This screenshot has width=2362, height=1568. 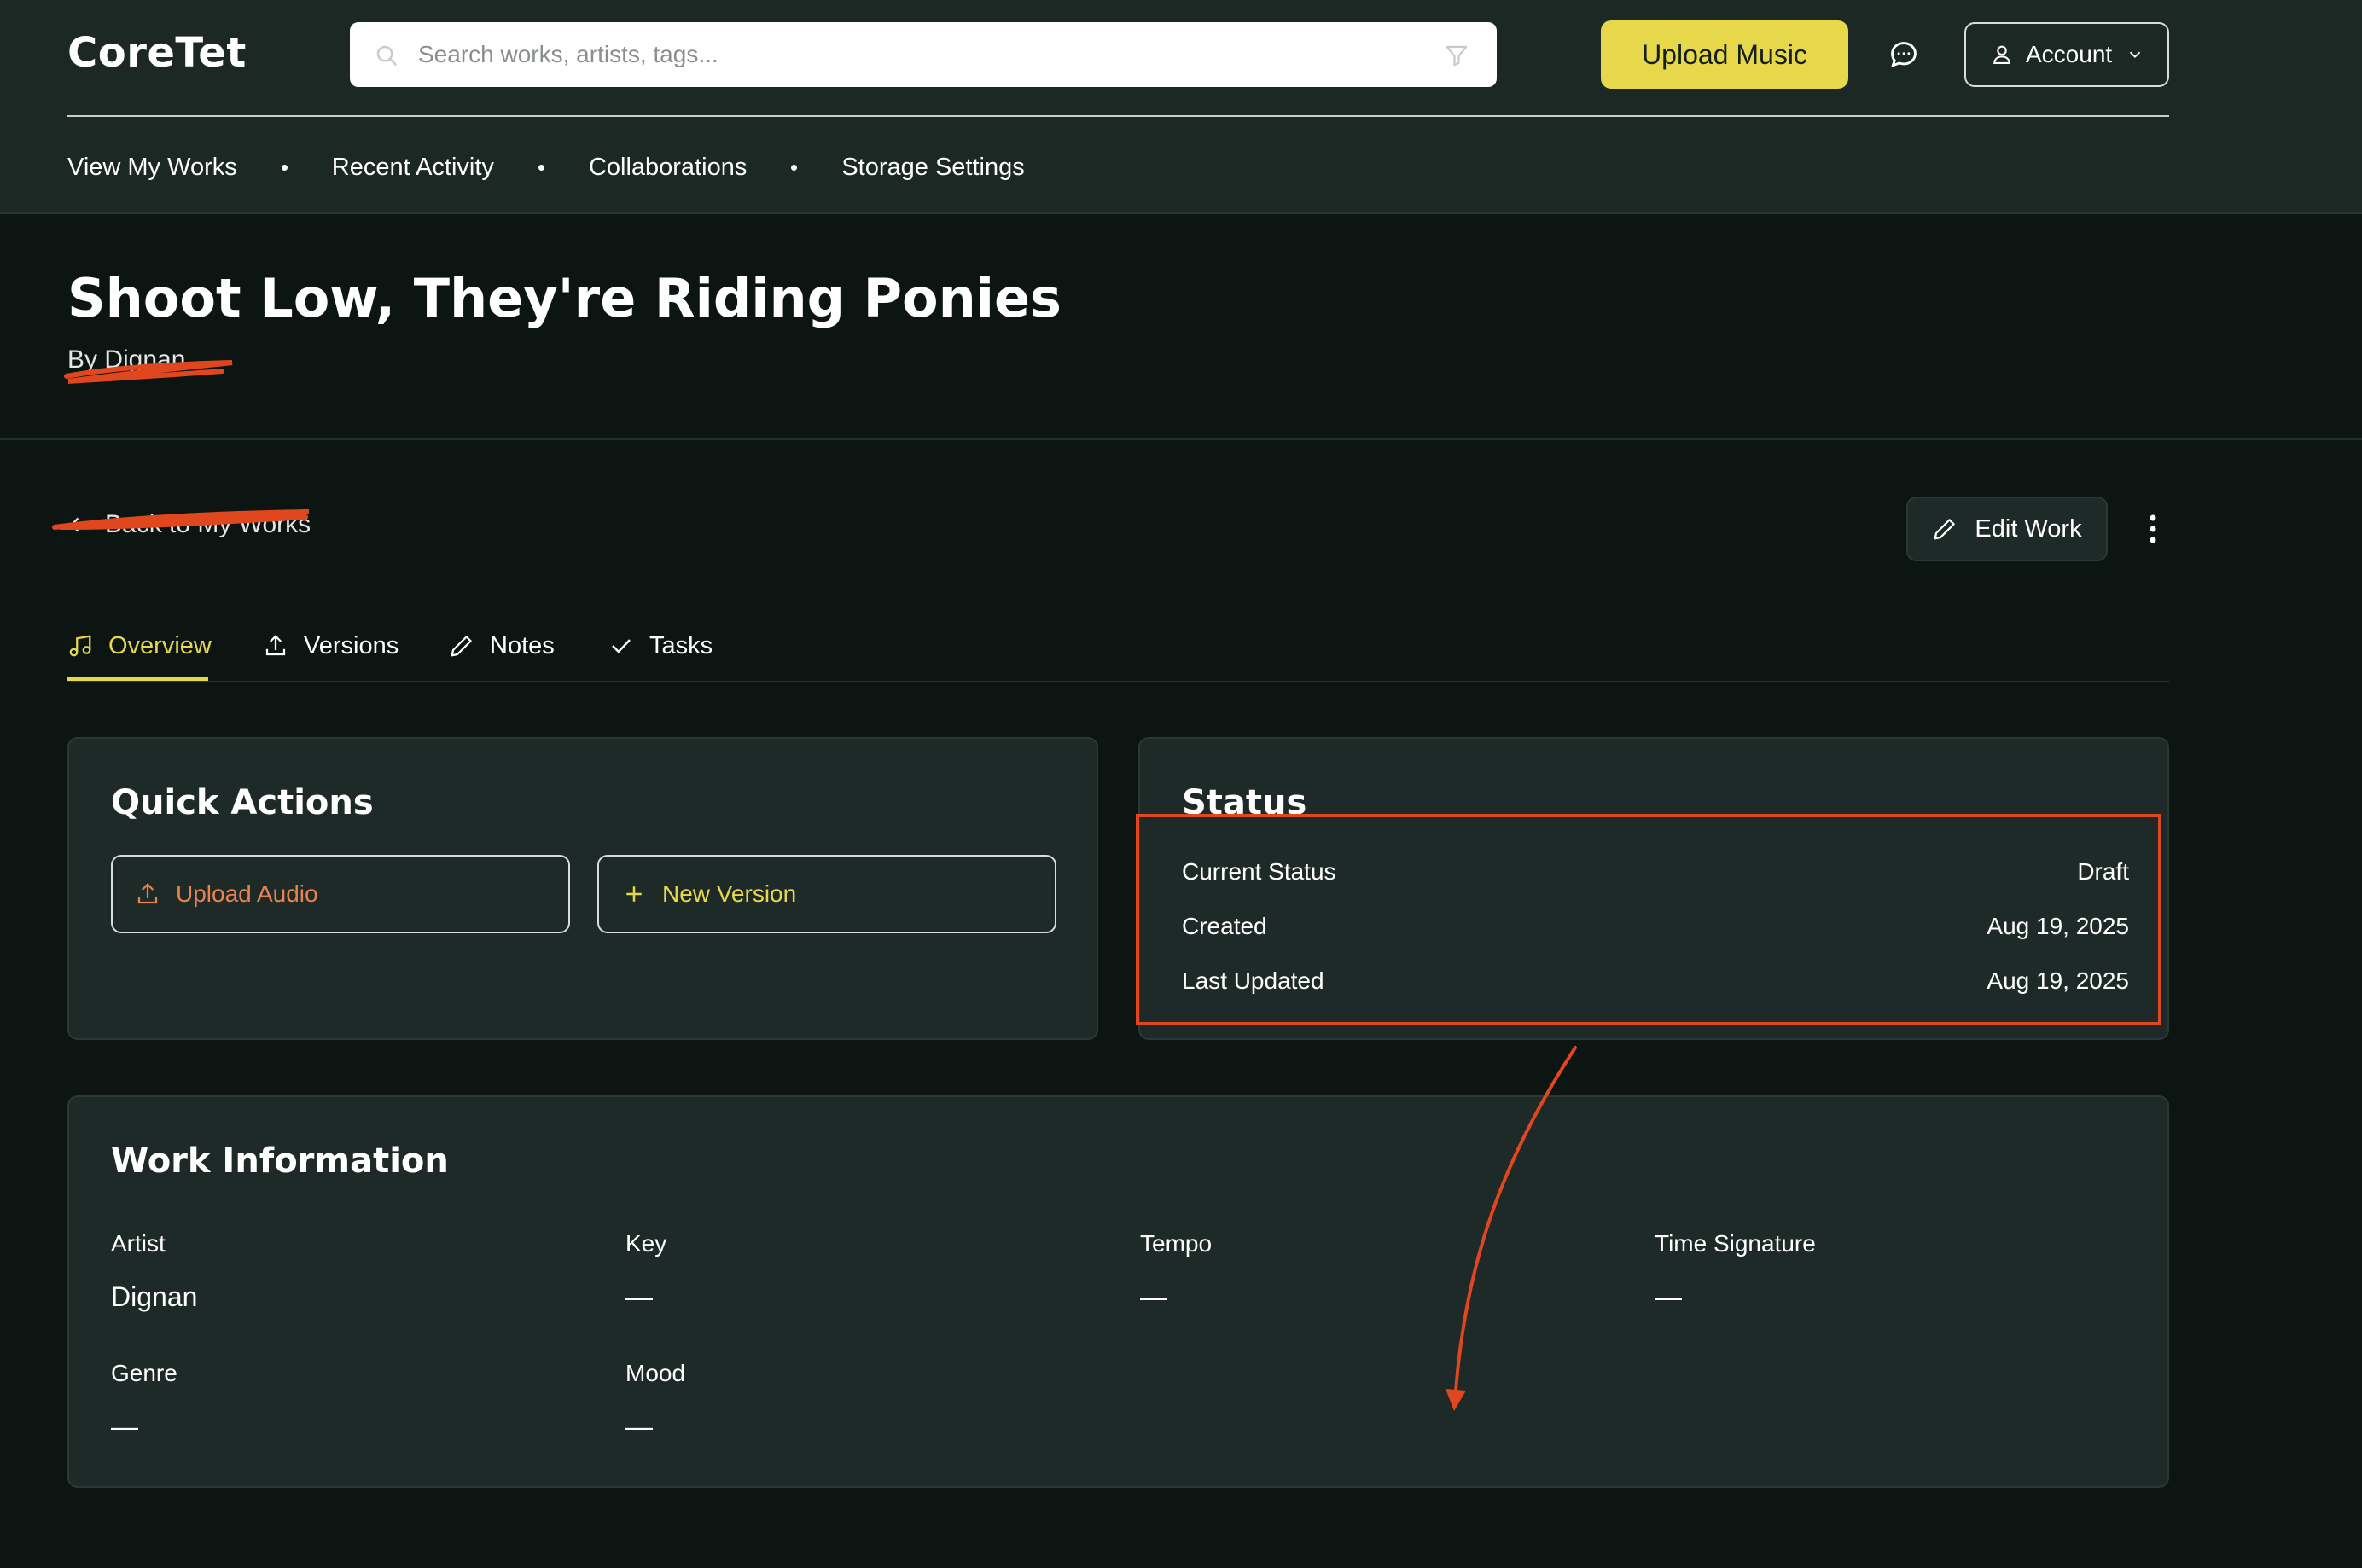 I want to click on field-value-key: —, so click(x=639, y=1296).